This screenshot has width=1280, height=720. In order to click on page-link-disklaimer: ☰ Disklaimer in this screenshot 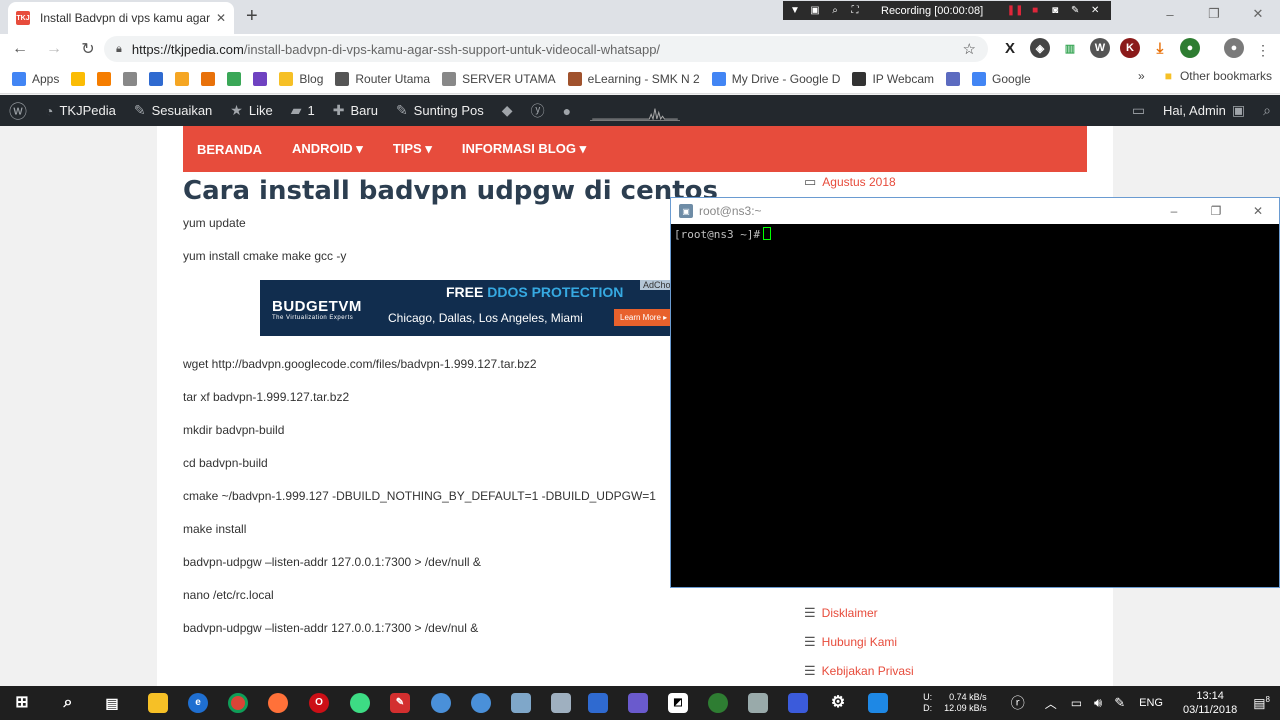, I will do `click(841, 613)`.